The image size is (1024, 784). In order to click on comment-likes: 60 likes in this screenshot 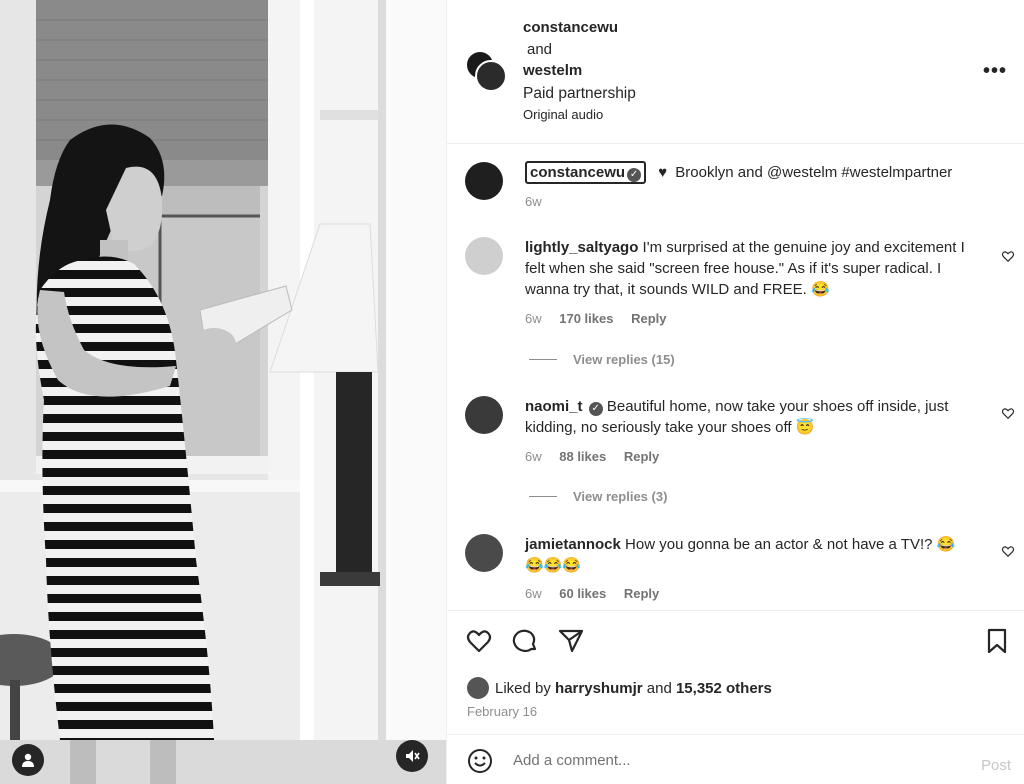, I will do `click(582, 593)`.